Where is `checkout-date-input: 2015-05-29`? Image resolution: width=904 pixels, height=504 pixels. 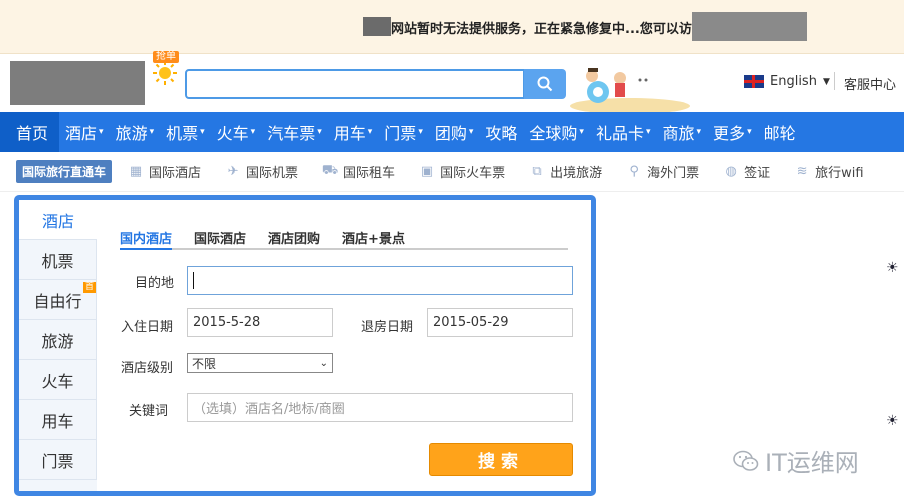 checkout-date-input: 2015-05-29 is located at coordinates (500, 322).